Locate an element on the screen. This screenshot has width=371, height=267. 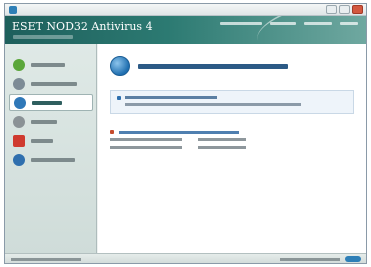
header-menu is located at coordinates (289, 23).